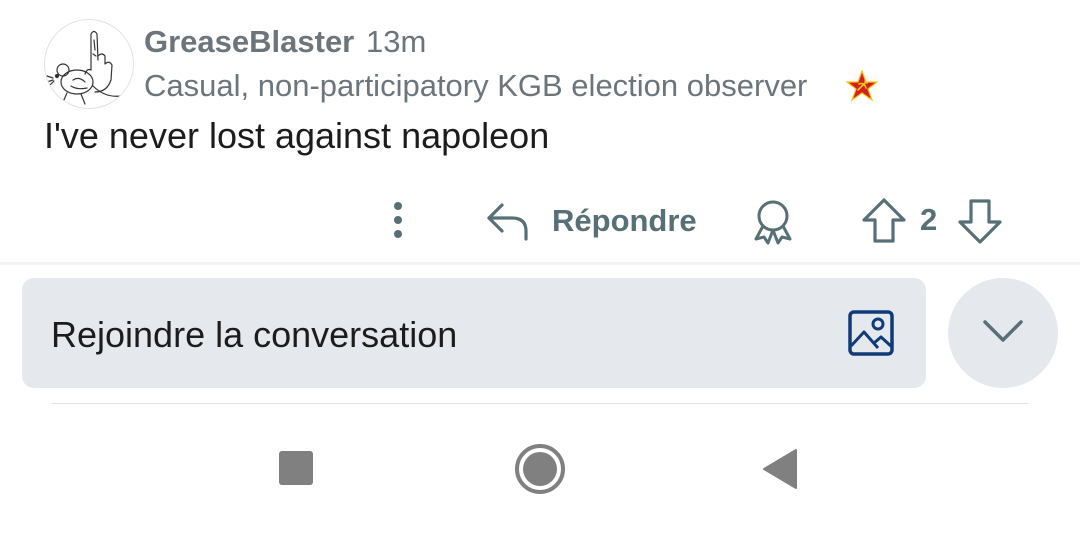 This screenshot has width=1080, height=533. I want to click on vote-count: 2, so click(929, 219).